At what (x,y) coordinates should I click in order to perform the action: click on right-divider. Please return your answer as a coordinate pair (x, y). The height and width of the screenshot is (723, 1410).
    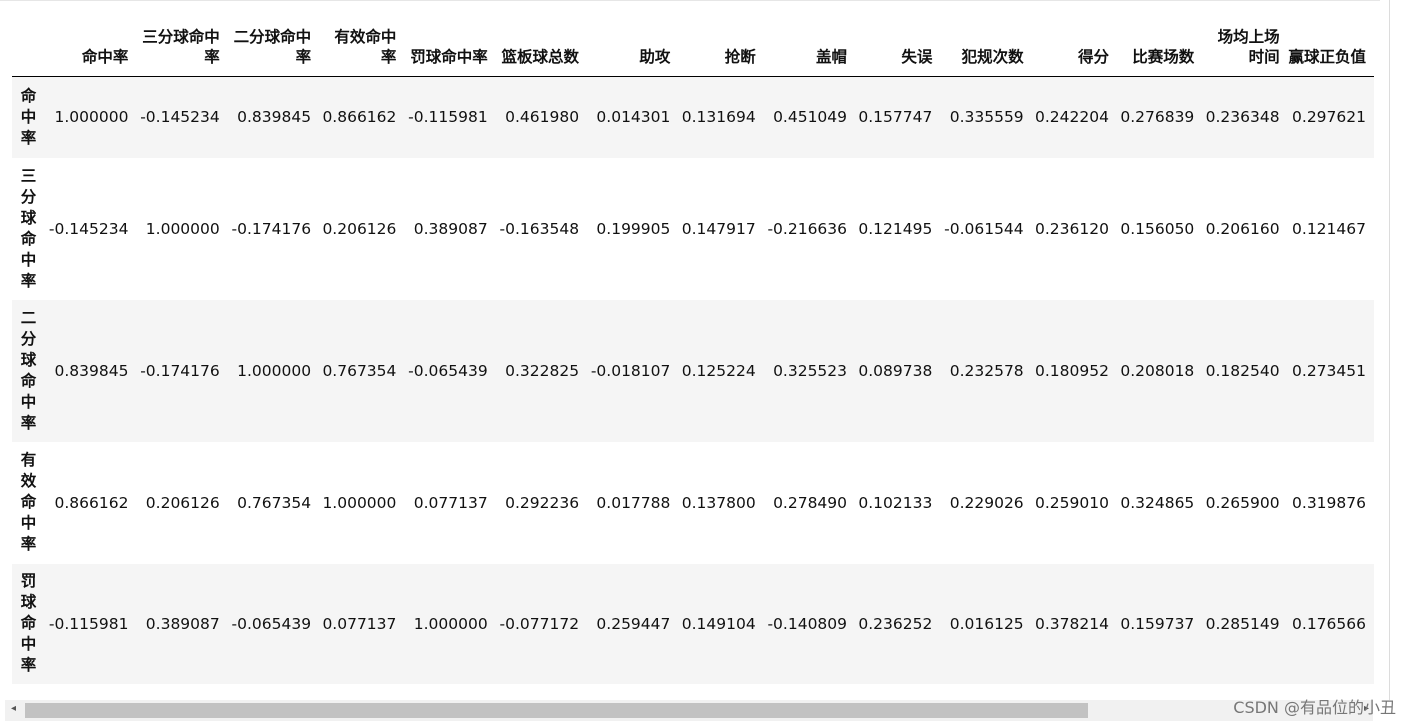
    Looking at the image, I should click on (1389, 350).